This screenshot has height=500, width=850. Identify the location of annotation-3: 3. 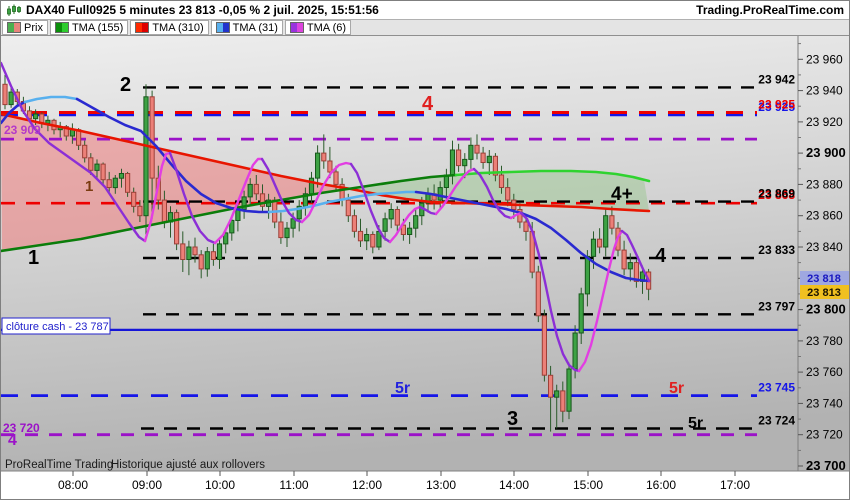
(512, 419).